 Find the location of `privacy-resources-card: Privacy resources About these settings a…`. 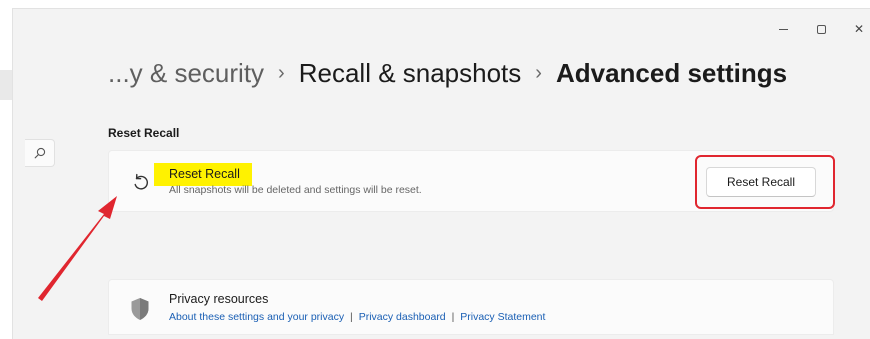

privacy-resources-card: Privacy resources About these settings a… is located at coordinates (471, 307).